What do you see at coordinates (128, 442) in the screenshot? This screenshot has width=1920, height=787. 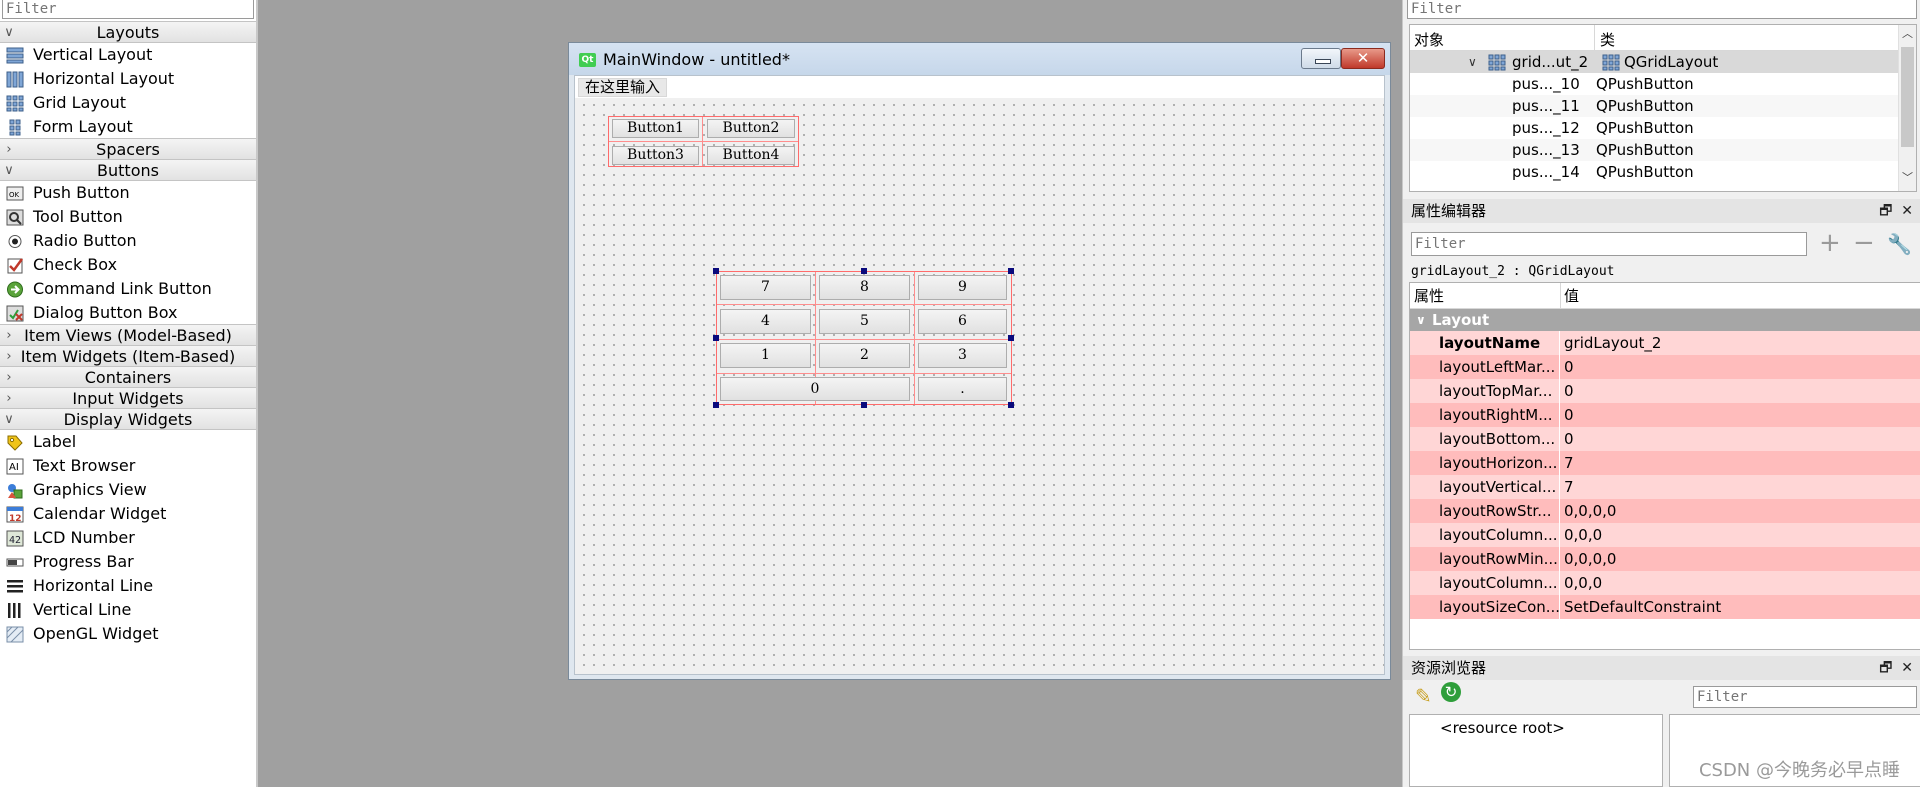 I see `widget-item-label: Label` at bounding box center [128, 442].